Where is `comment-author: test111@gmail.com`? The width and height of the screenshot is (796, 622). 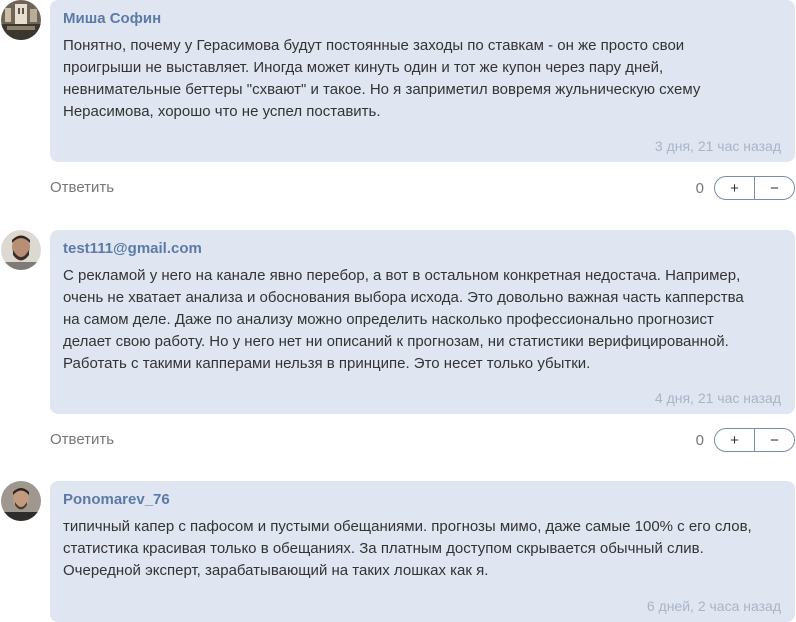 comment-author: test111@gmail.com is located at coordinates (422, 248).